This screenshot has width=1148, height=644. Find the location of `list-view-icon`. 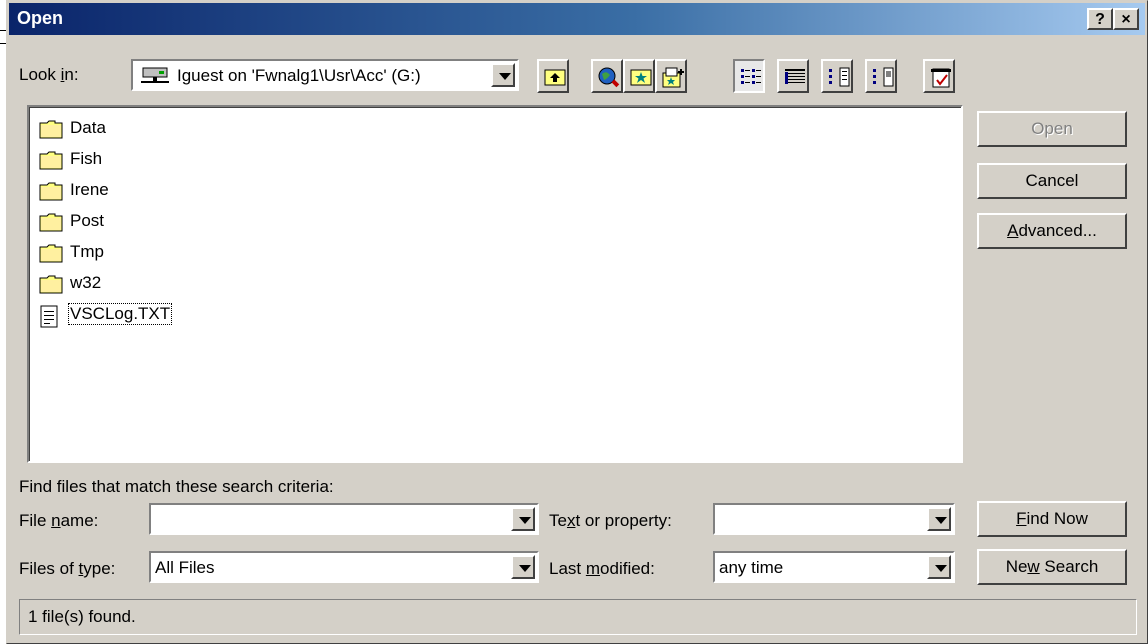

list-view-icon is located at coordinates (751, 76).